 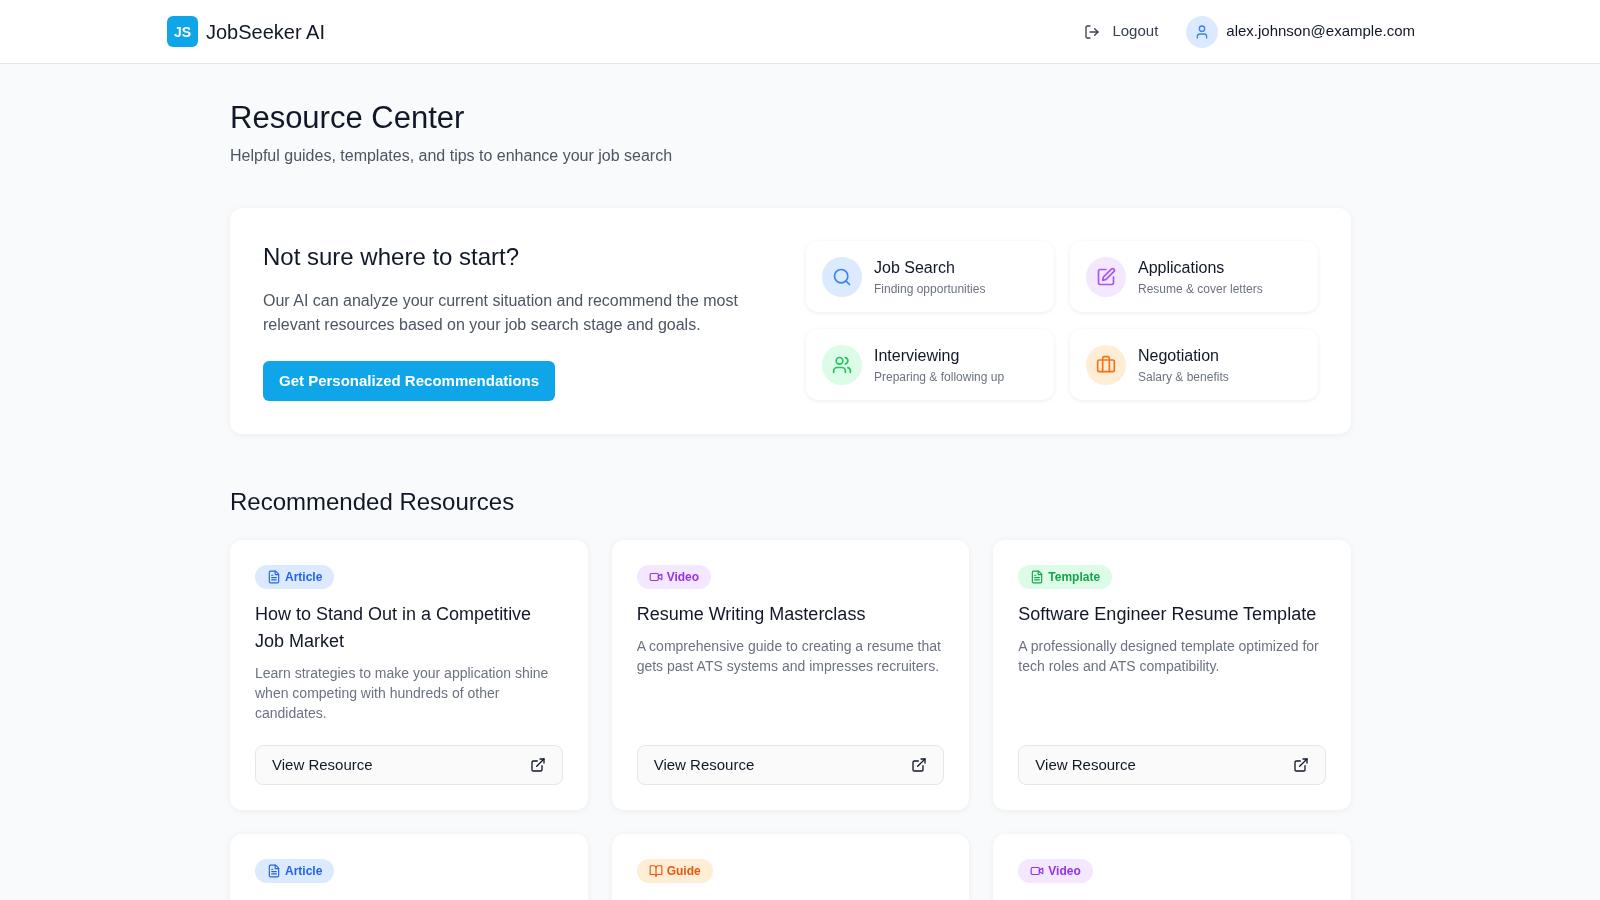 I want to click on briefcase-icon, so click(x=1106, y=364).